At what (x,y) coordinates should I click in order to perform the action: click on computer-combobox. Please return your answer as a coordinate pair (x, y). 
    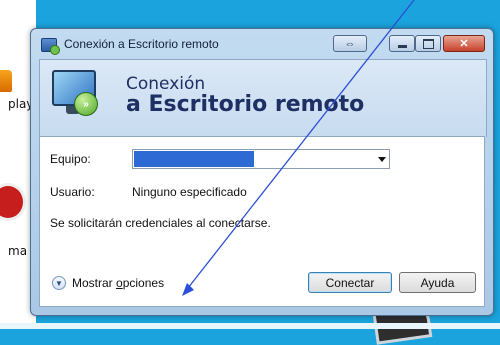
    Looking at the image, I should click on (261, 159).